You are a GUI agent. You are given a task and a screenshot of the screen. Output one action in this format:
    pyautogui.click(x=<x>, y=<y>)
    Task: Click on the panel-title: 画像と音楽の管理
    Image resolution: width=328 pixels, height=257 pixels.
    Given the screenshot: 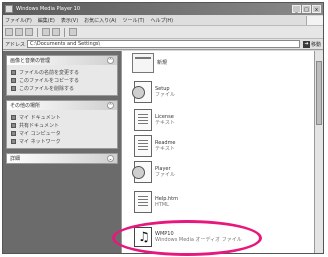 What is the action you would take?
    pyautogui.click(x=30, y=61)
    